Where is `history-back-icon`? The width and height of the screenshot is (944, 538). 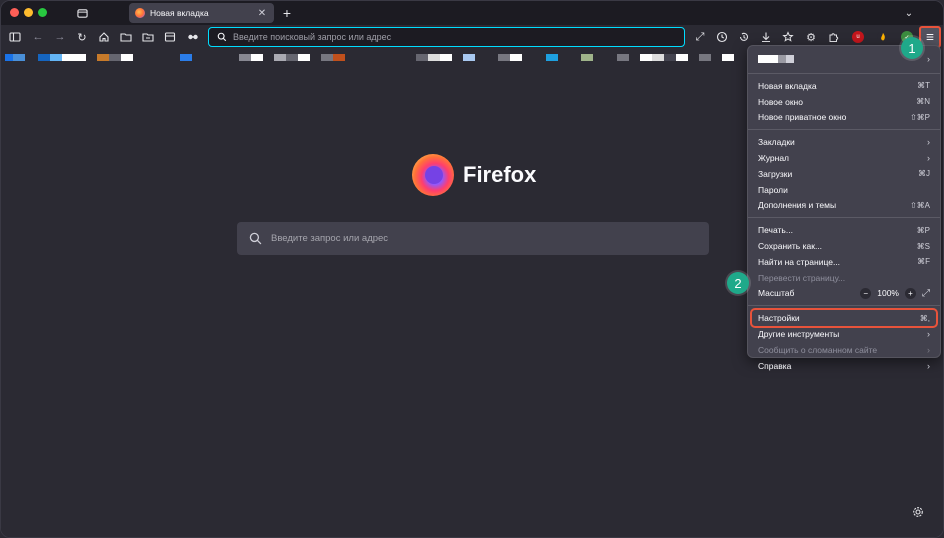 history-back-icon is located at coordinates (744, 37).